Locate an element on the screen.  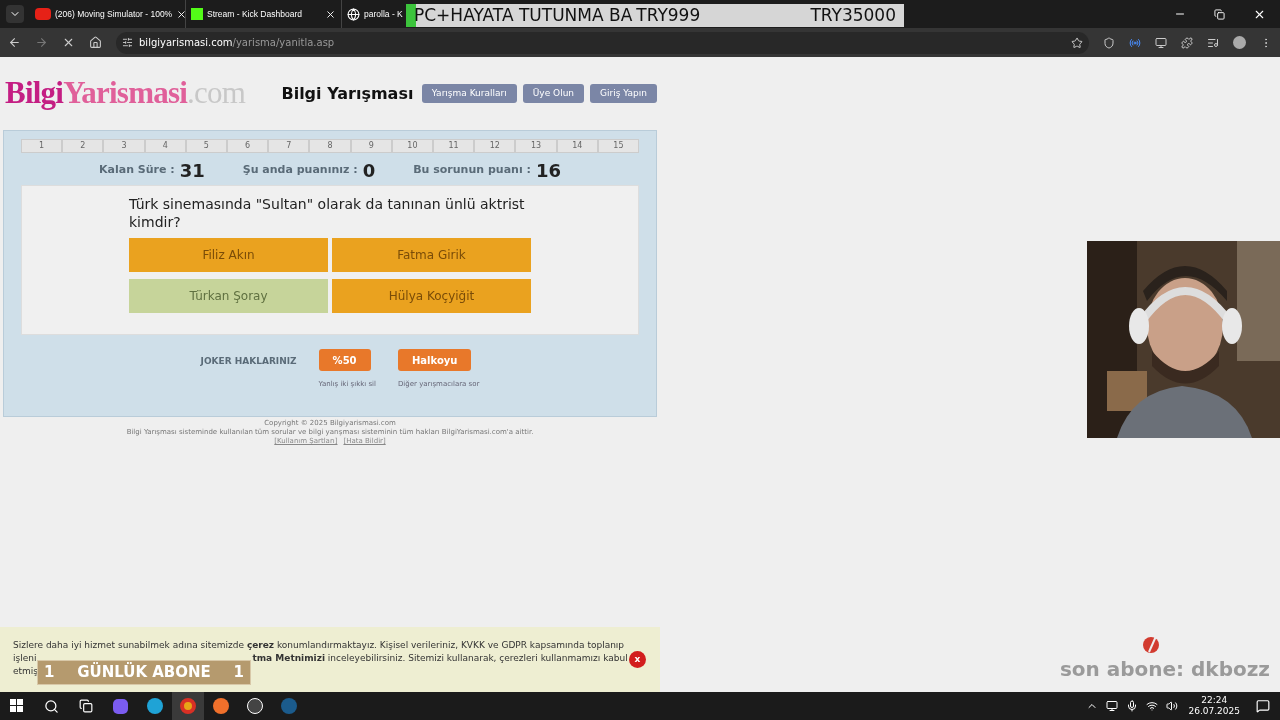
question-number: 4 is located at coordinates (165, 146).